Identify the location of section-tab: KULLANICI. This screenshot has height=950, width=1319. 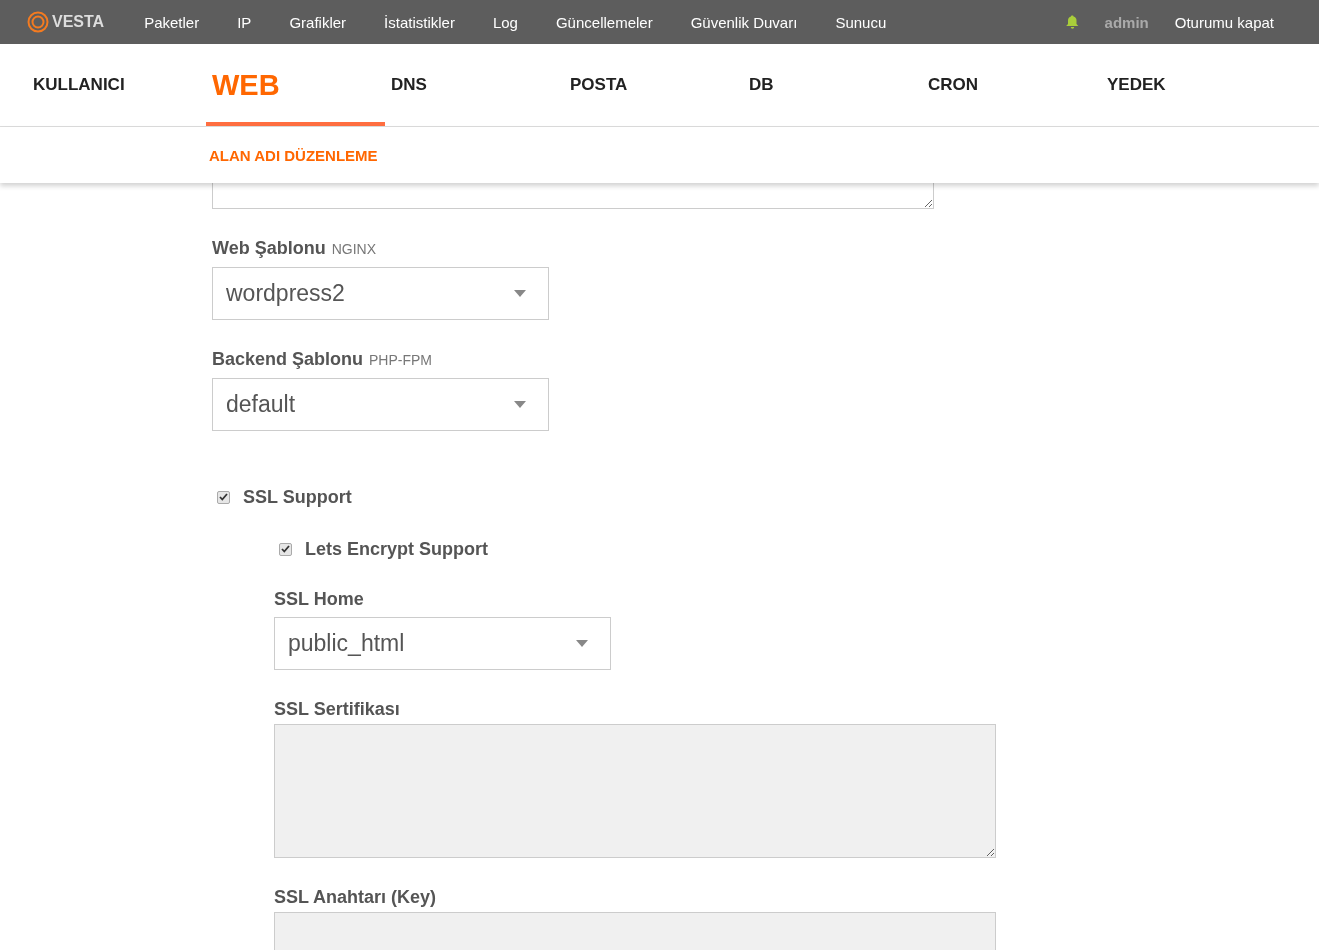
(116, 85).